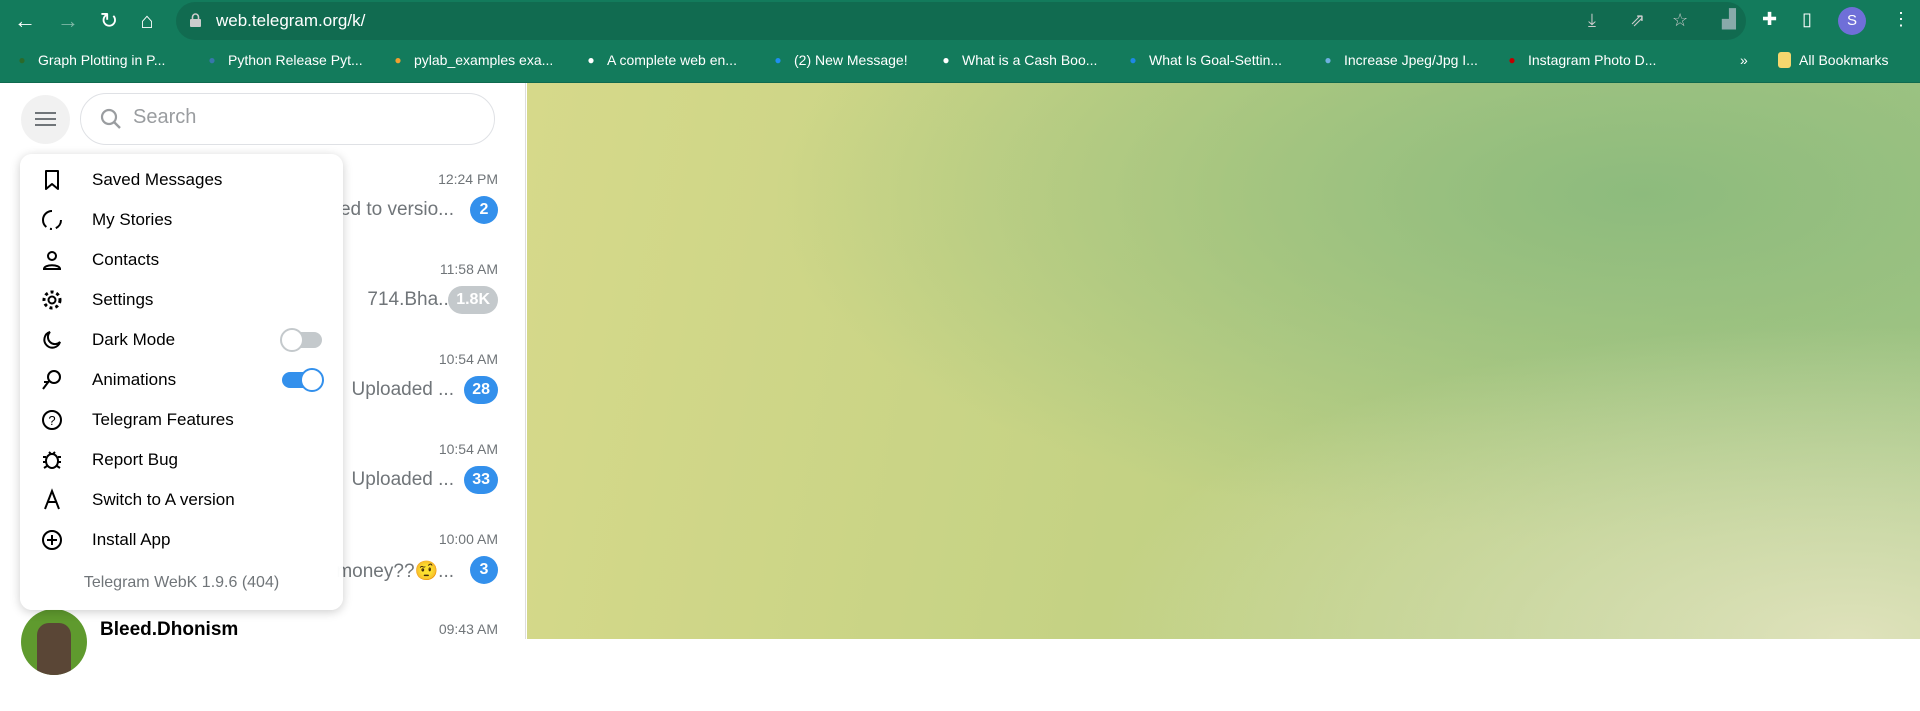 This screenshot has width=1920, height=711. What do you see at coordinates (484, 570) in the screenshot?
I see `unread-badge: 3` at bounding box center [484, 570].